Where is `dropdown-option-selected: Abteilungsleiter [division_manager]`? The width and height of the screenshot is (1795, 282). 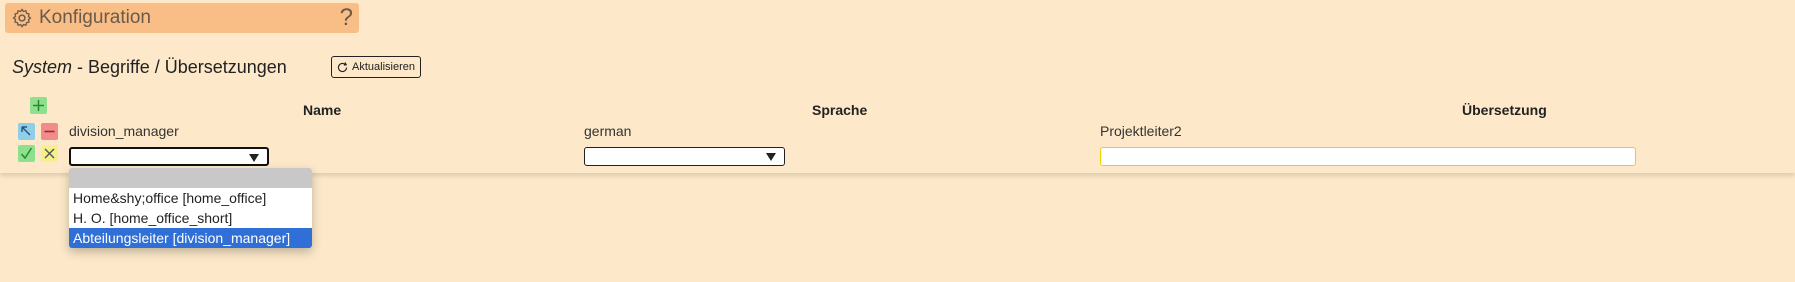 dropdown-option-selected: Abteilungsleiter [division_manager] is located at coordinates (190, 238).